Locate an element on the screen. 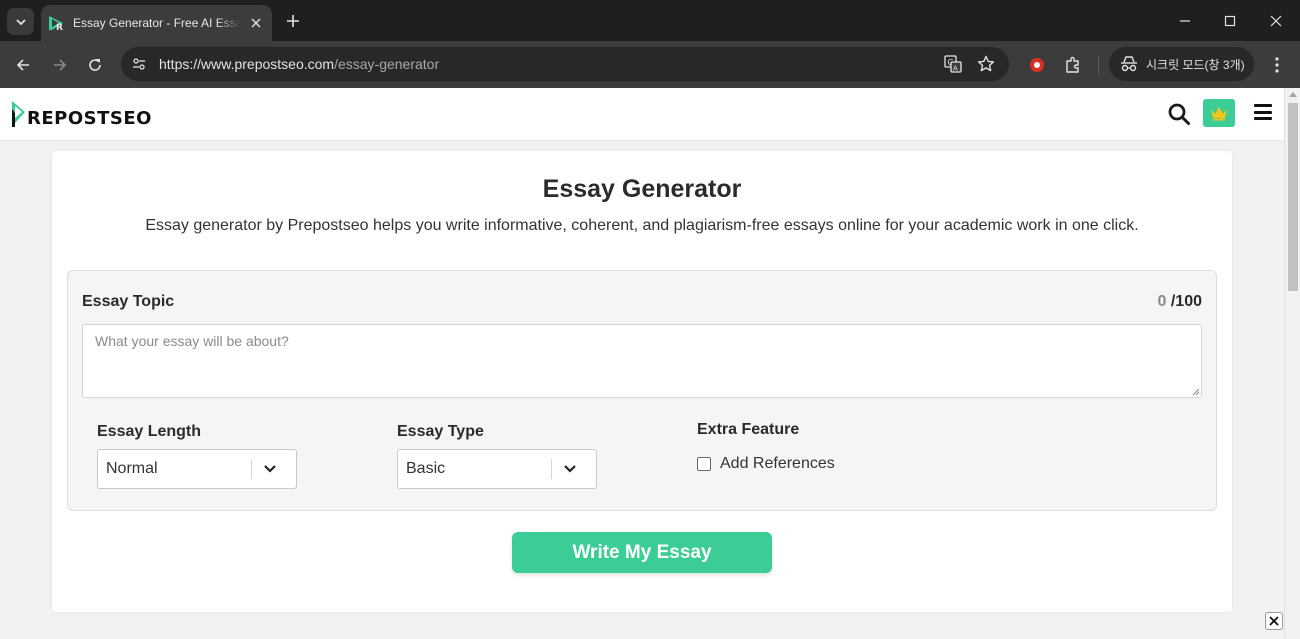 This screenshot has width=1300, height=639. reload-icon is located at coordinates (95, 65).